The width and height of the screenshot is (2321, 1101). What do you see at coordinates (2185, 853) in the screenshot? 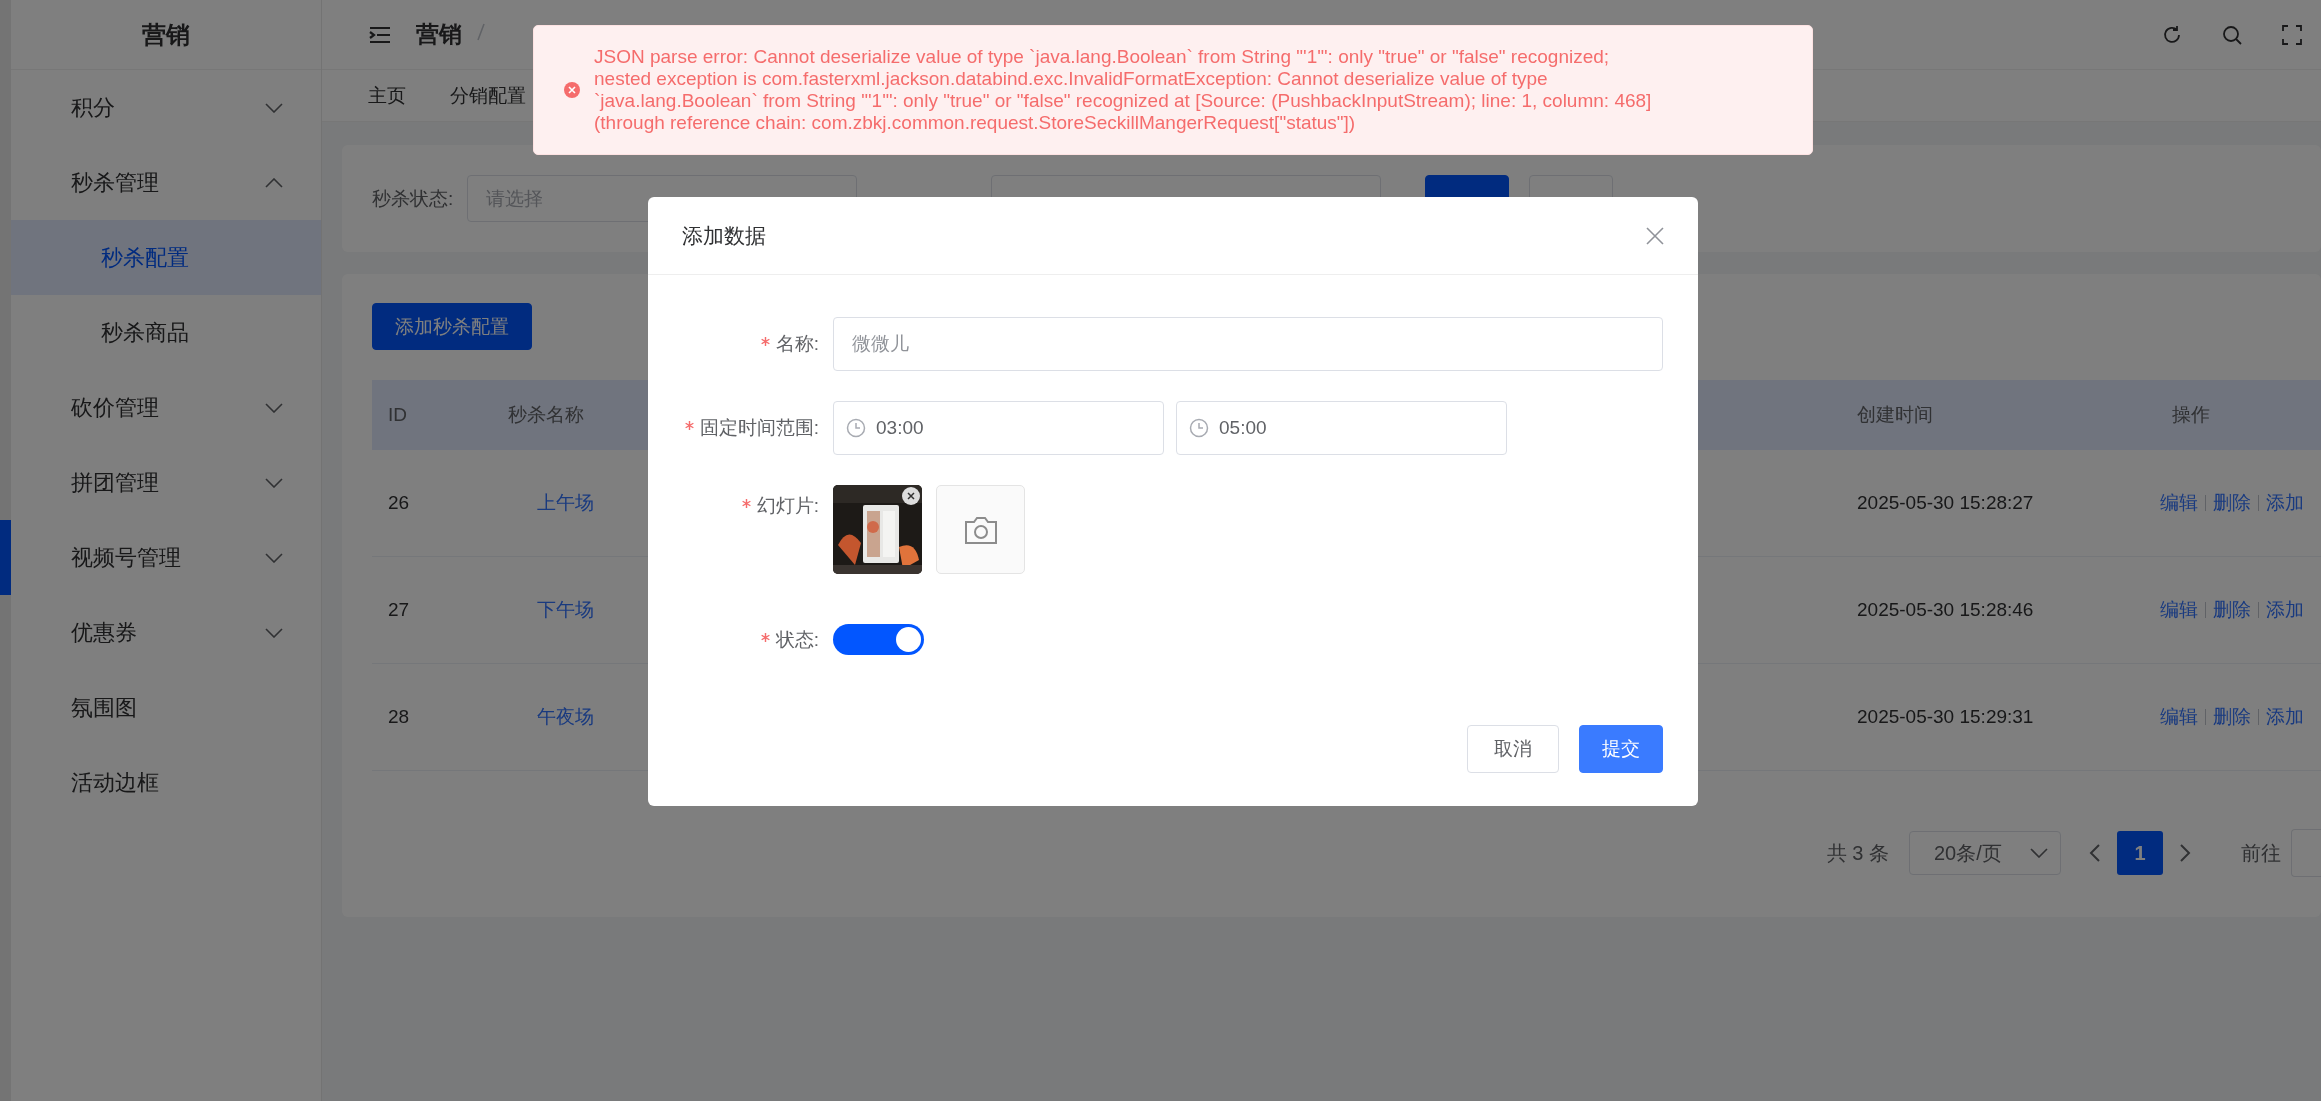
I see `next-page-icon` at bounding box center [2185, 853].